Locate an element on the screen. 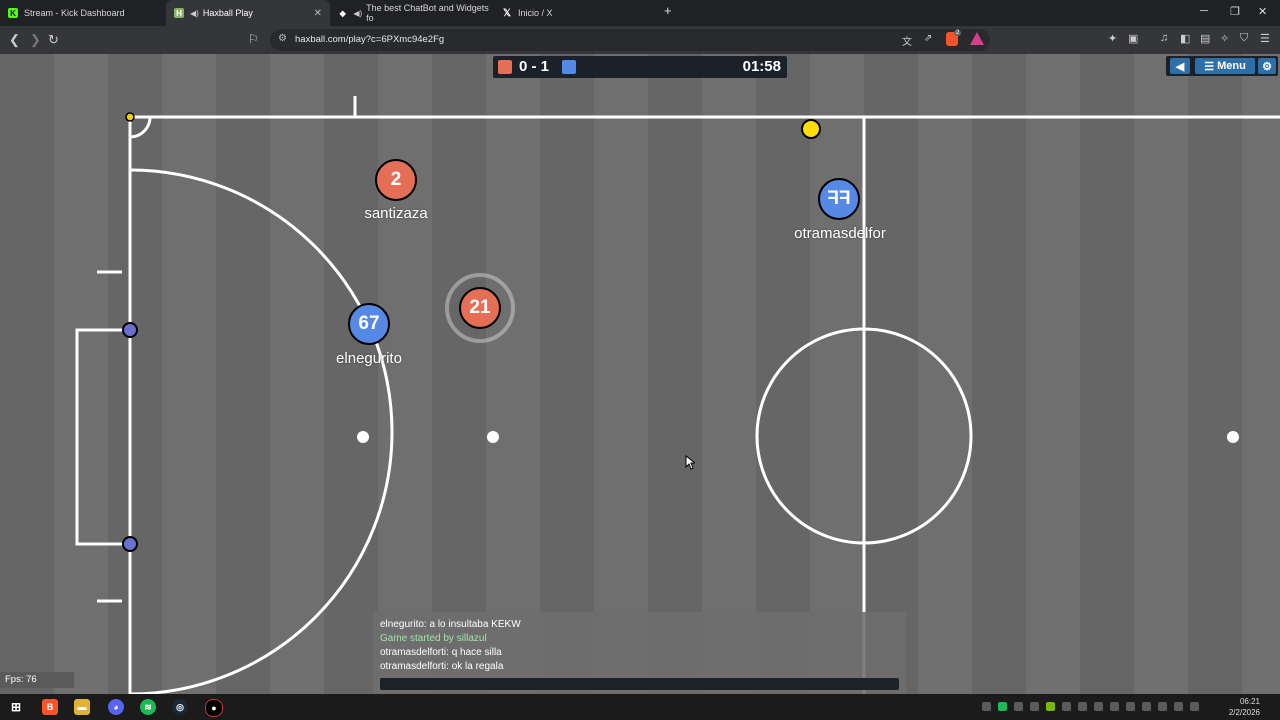 This screenshot has width=1280, height=720. reader-icon: ▣ is located at coordinates (1133, 38).